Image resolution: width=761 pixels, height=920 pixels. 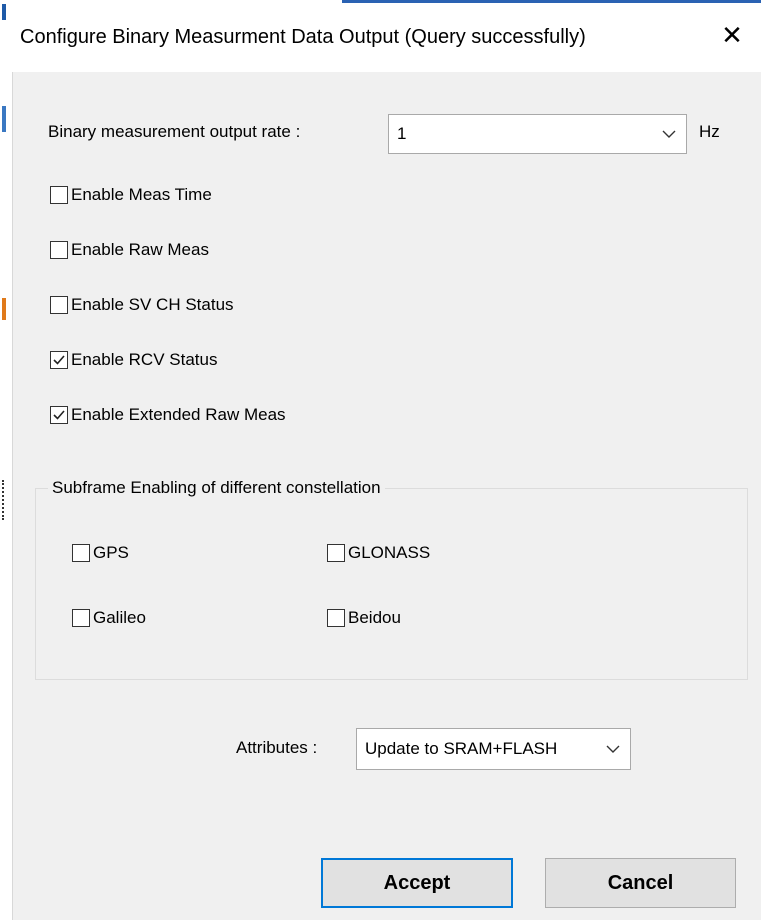 I want to click on checkbox-enable-meas-time: Enable Meas Time, so click(x=131, y=195).